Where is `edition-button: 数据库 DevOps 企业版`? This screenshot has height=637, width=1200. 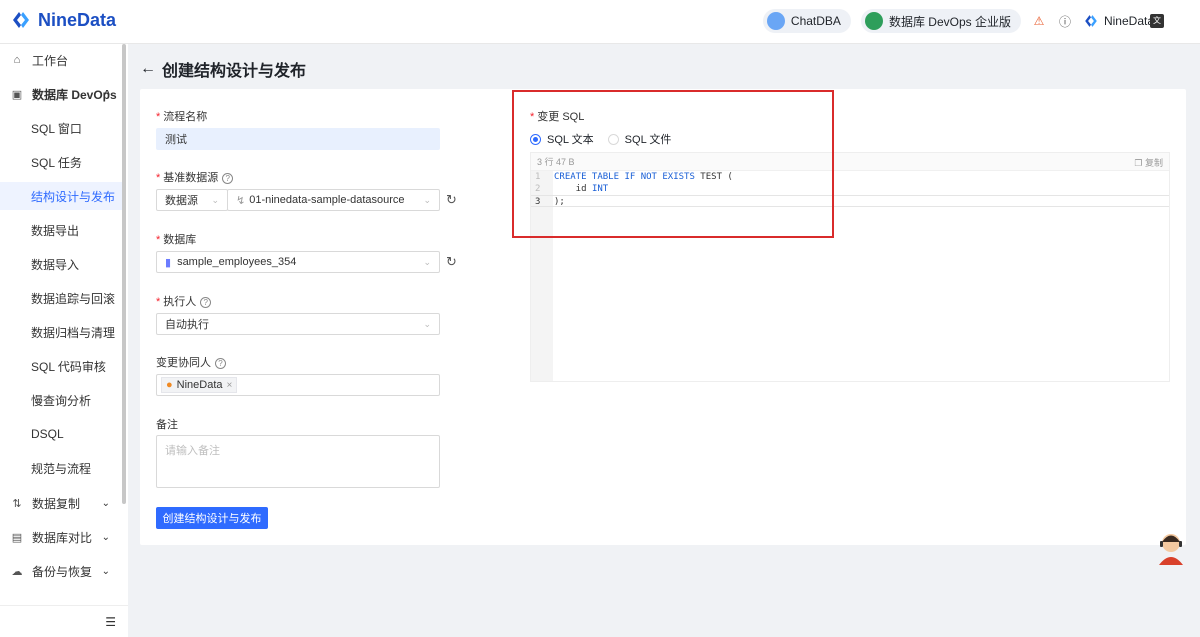
edition-button: 数据库 DevOps 企业版 is located at coordinates (940, 21).